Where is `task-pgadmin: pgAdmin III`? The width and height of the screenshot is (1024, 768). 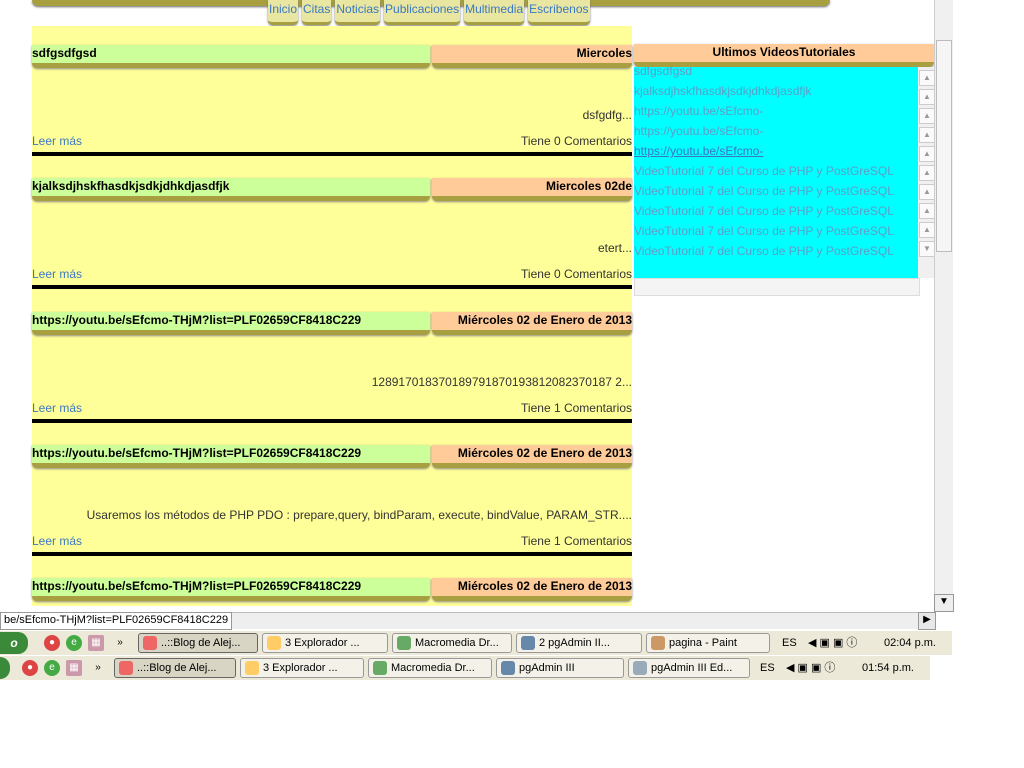 task-pgadmin: pgAdmin III is located at coordinates (560, 668).